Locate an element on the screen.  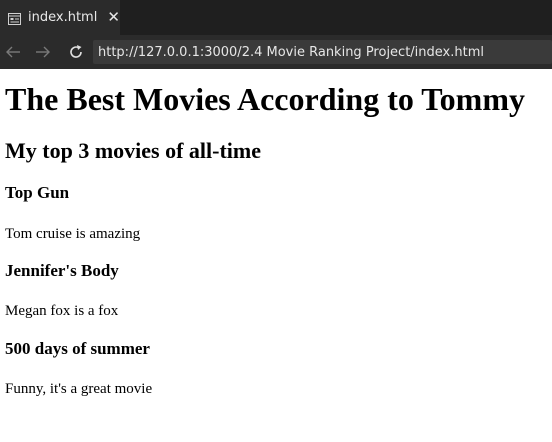
arrow-left-icon is located at coordinates (13, 52).